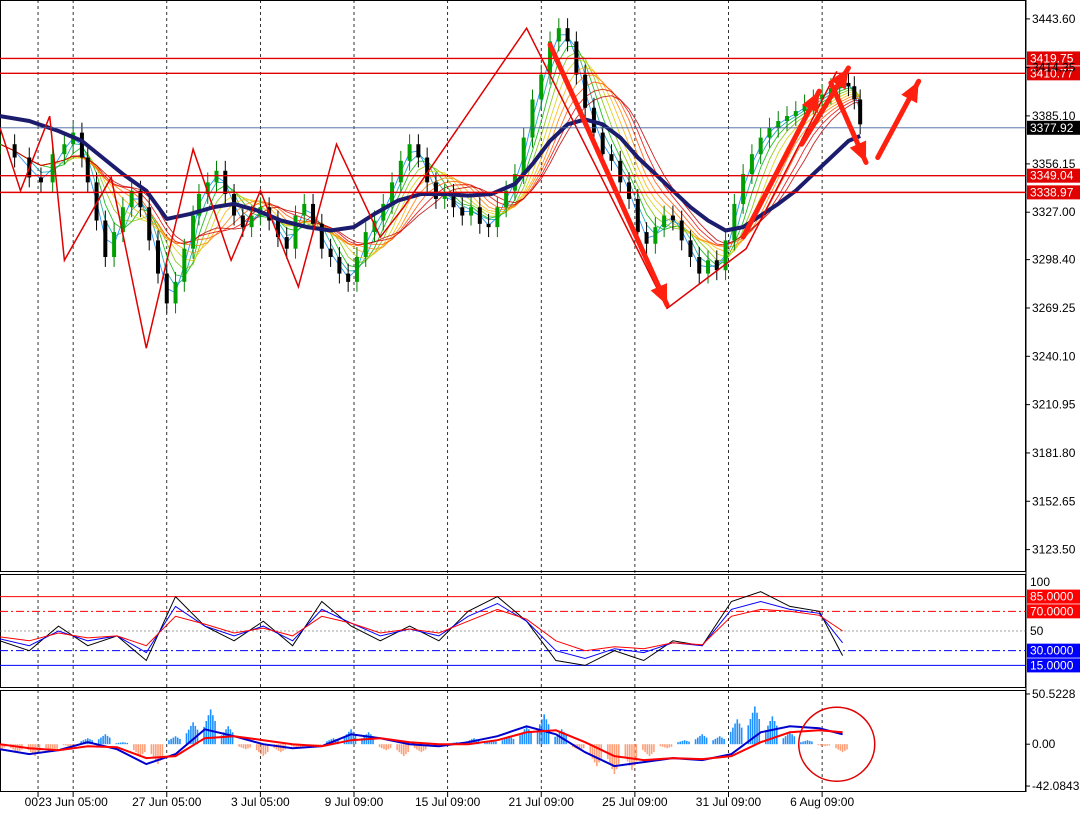 The width and height of the screenshot is (1090, 814). Describe the element at coordinates (1054, 308) in the screenshot. I see `price-tick-label-6: 3269.25` at that location.